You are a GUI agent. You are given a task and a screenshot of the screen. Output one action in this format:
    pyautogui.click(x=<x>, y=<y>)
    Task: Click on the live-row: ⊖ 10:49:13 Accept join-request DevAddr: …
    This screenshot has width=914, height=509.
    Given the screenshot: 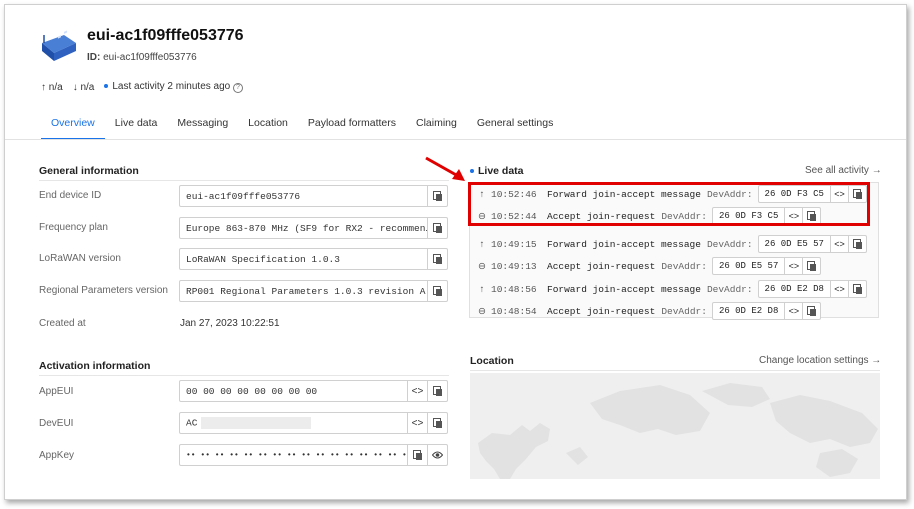 What is the action you would take?
    pyautogui.click(x=649, y=266)
    